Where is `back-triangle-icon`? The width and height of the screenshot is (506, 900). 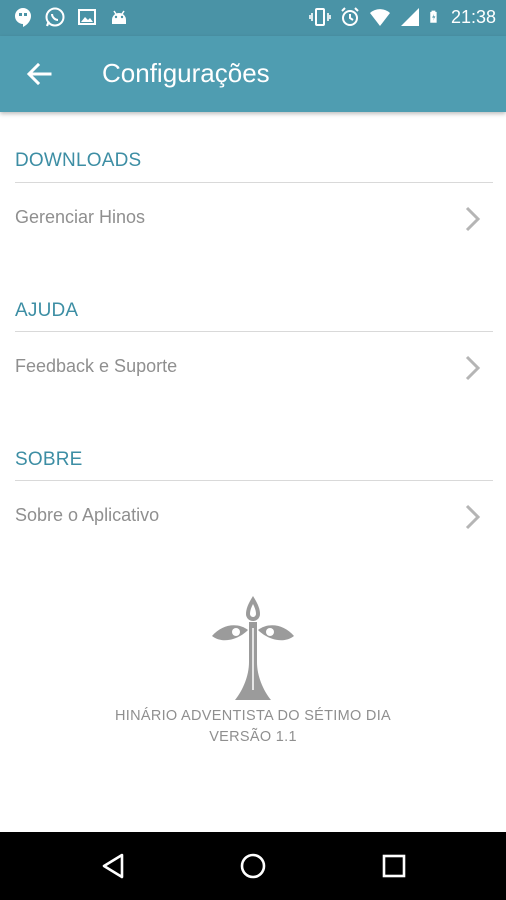 back-triangle-icon is located at coordinates (114, 866).